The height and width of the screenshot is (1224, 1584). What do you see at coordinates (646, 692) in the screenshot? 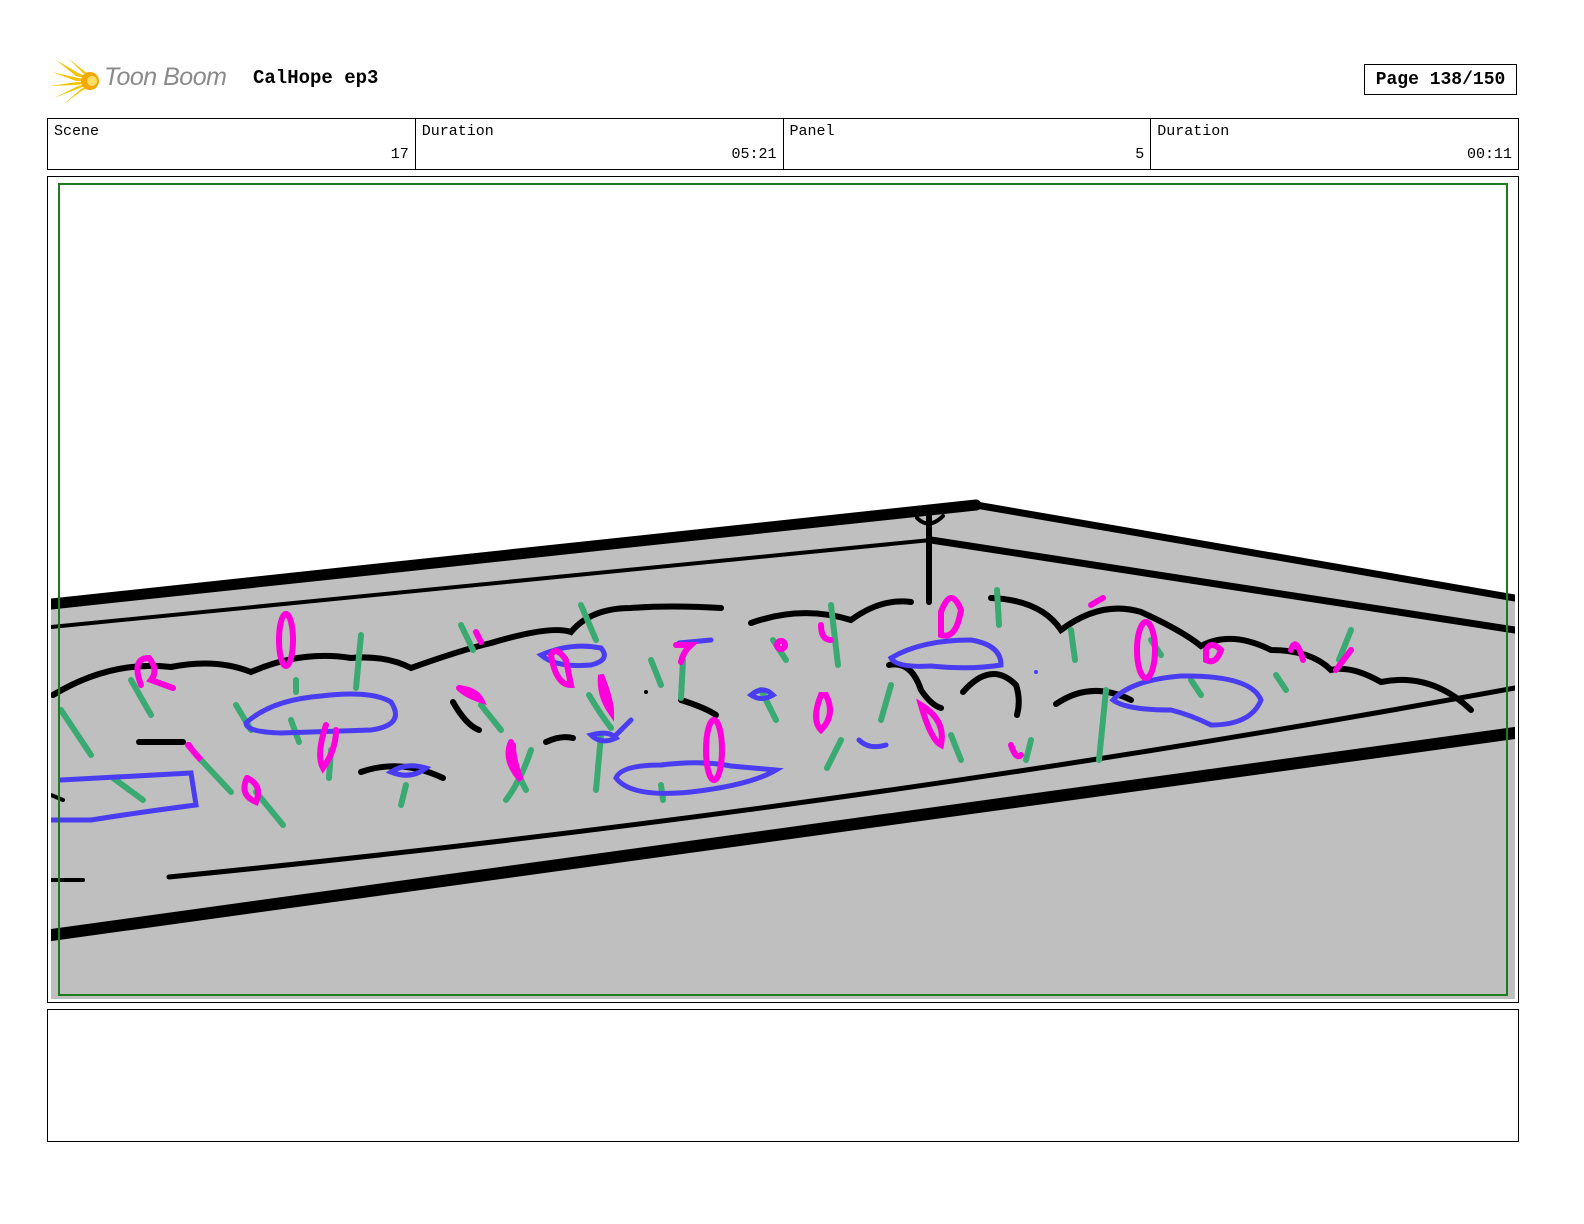
I see `soil-speck` at bounding box center [646, 692].